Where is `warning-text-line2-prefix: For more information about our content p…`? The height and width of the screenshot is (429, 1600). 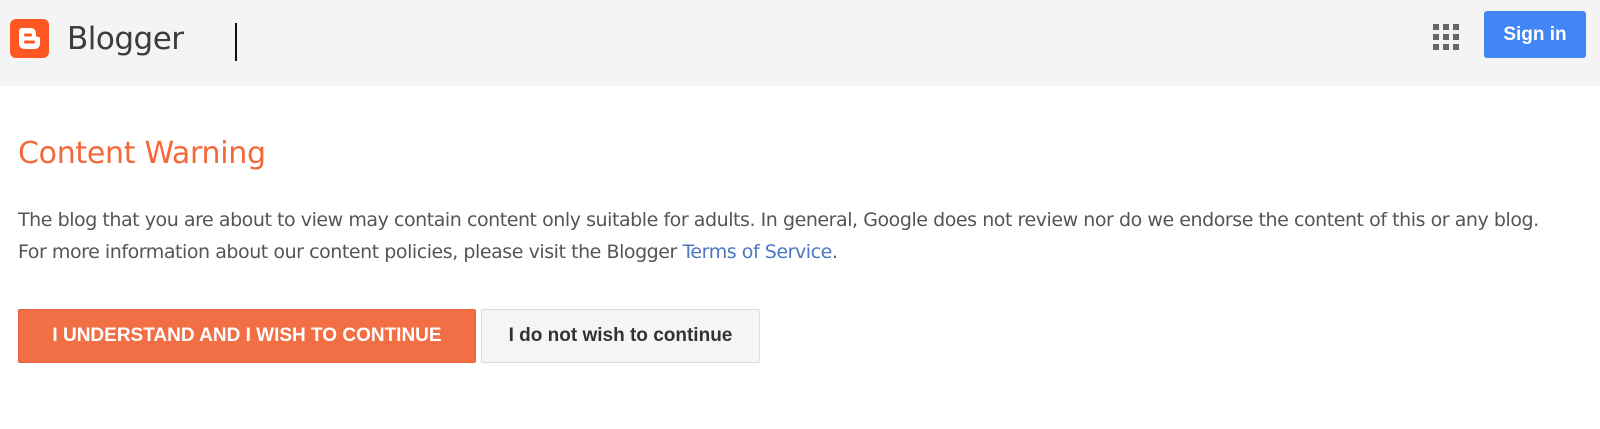 warning-text-line2-prefix: For more information about our content p… is located at coordinates (350, 252).